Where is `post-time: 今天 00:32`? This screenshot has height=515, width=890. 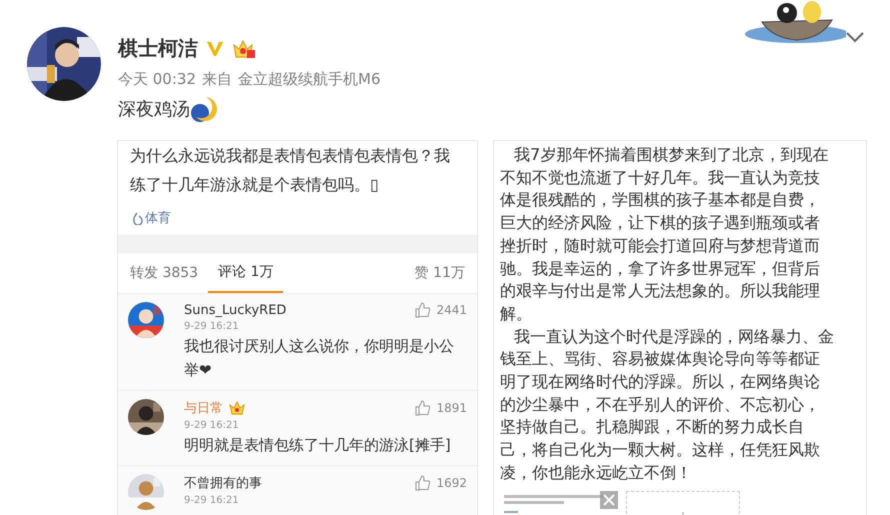 post-time: 今天 00:32 is located at coordinates (157, 79).